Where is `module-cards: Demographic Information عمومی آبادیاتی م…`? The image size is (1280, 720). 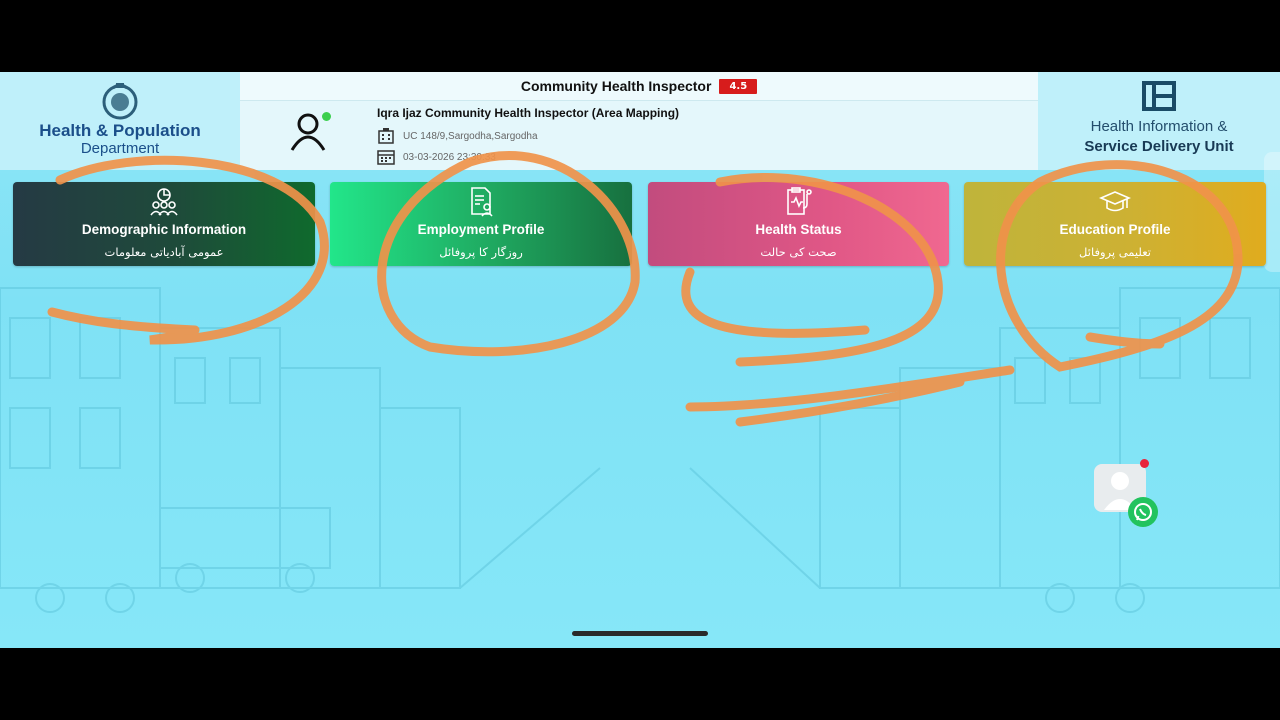 module-cards: Demographic Information عمومی آبادیاتی م… is located at coordinates (640, 225).